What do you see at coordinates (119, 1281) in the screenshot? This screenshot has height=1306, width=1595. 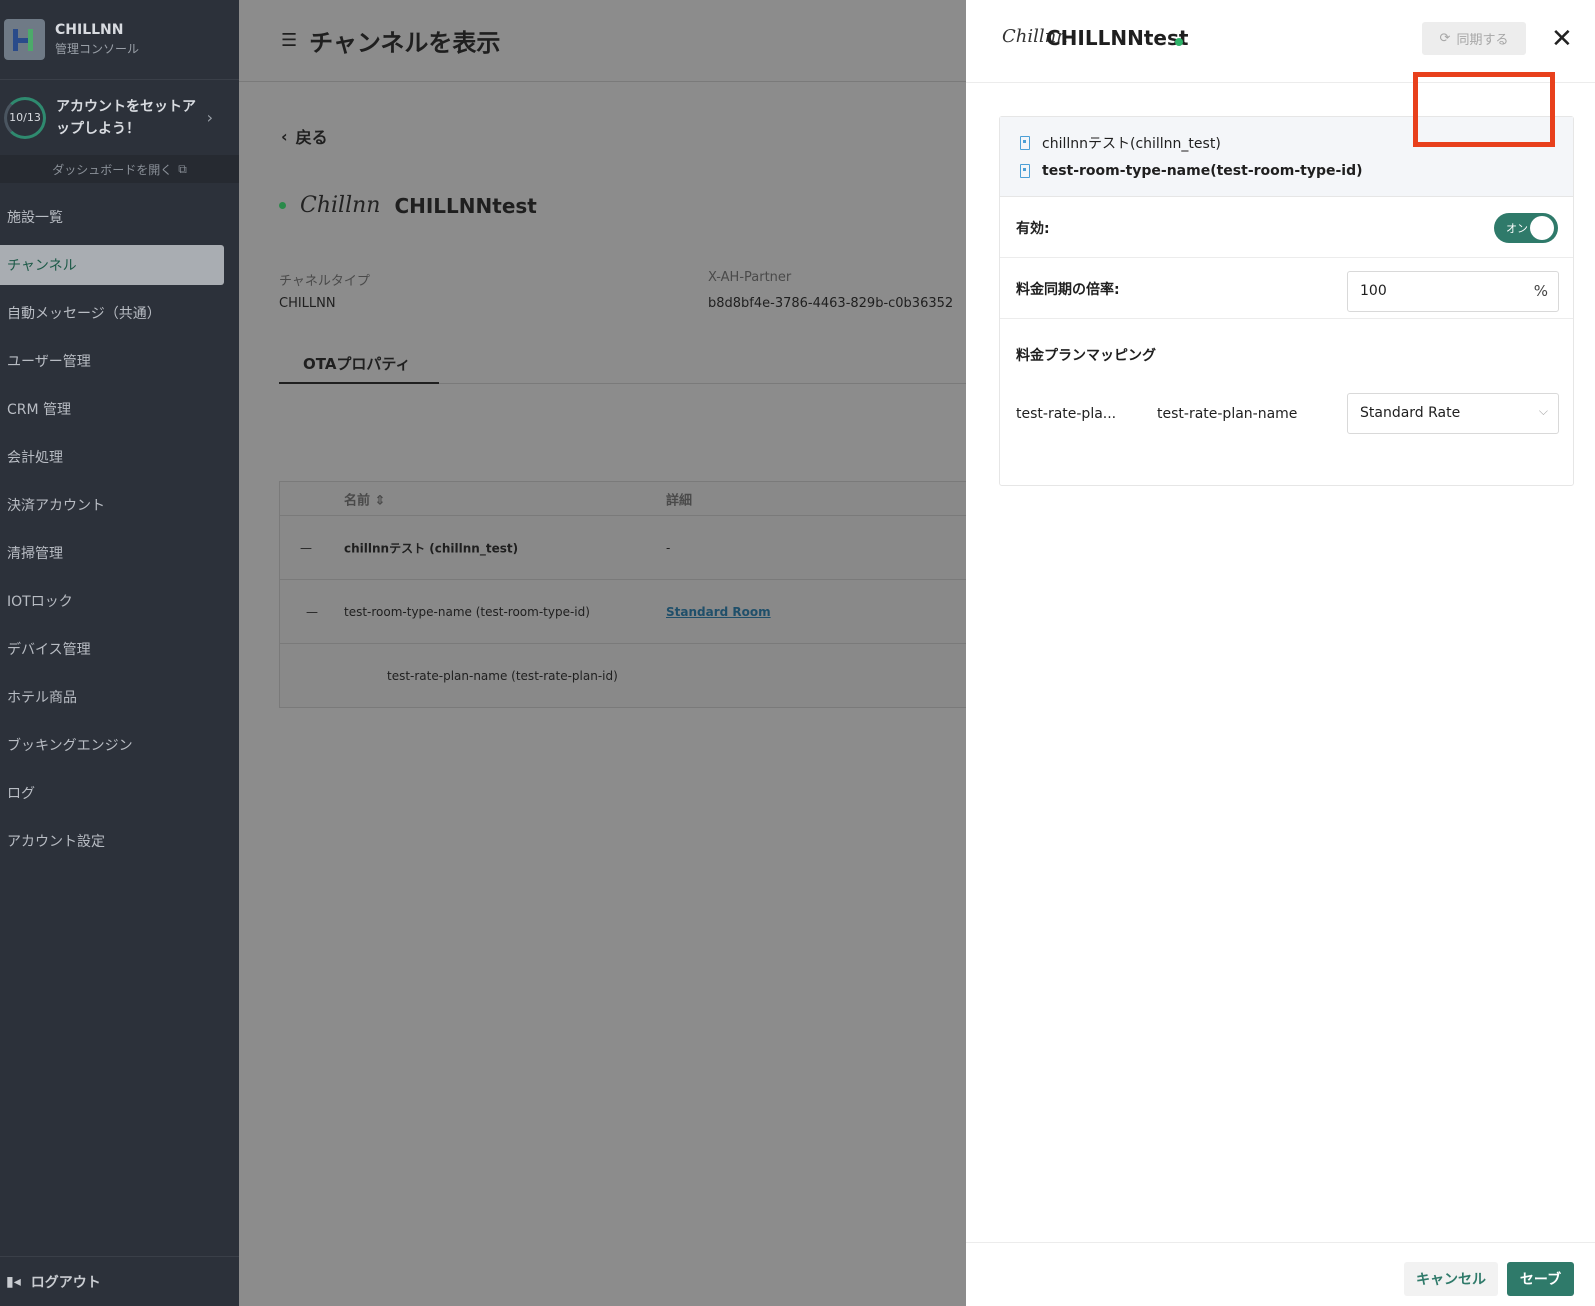 I see `logout-button: ▮◂ ログアウト` at bounding box center [119, 1281].